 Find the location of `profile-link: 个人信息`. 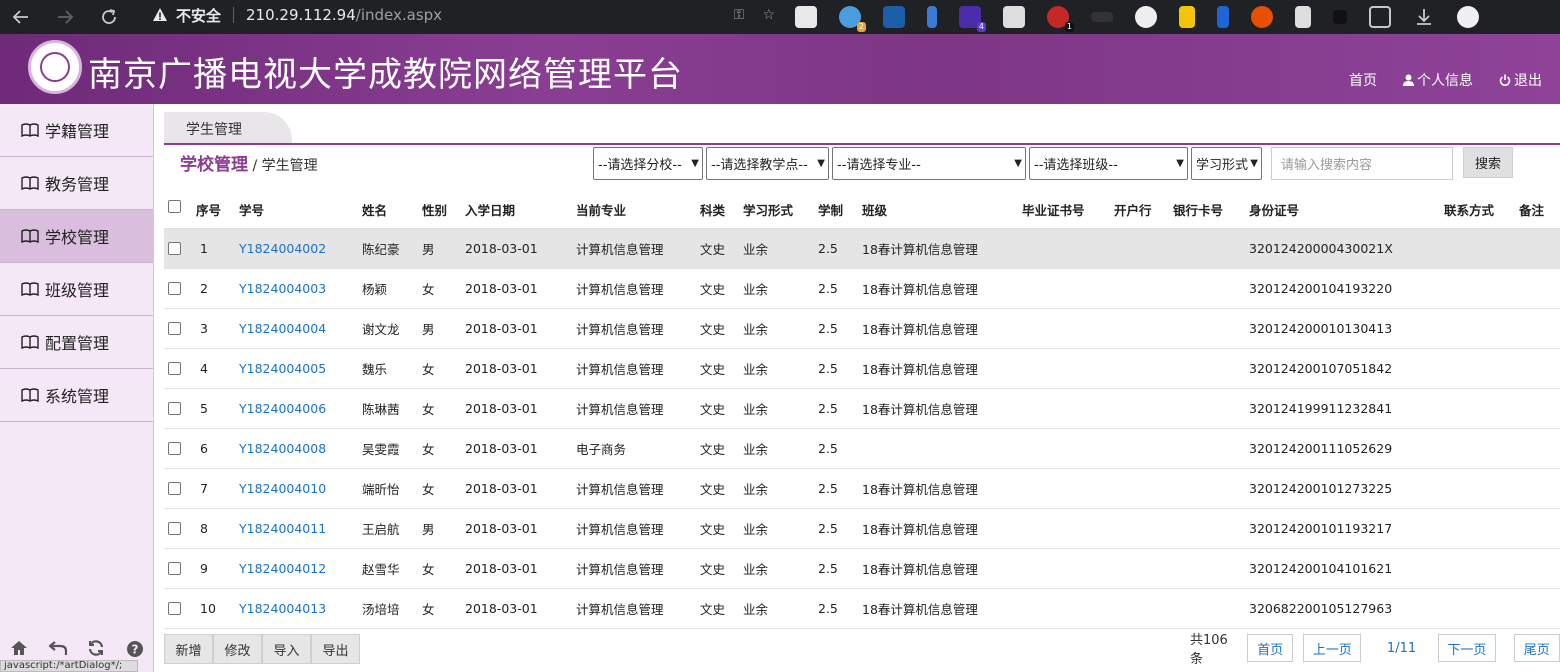

profile-link: 个人信息 is located at coordinates (1438, 80).